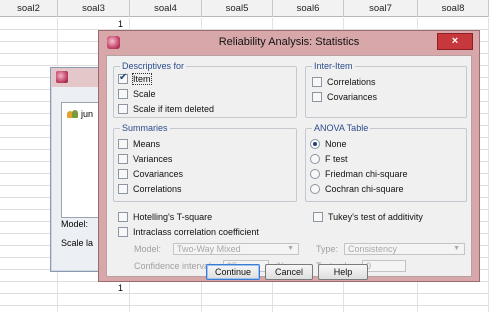 This screenshot has width=489, height=312. What do you see at coordinates (317, 97) in the screenshot?
I see `inter-item-covariances-checkbox` at bounding box center [317, 97].